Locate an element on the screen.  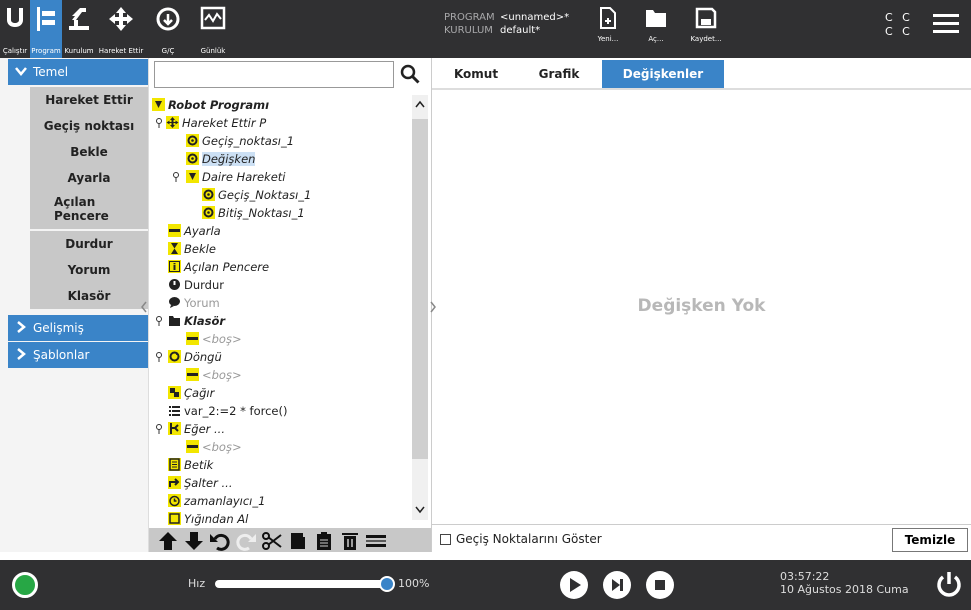
speed-slider is located at coordinates (301, 584).